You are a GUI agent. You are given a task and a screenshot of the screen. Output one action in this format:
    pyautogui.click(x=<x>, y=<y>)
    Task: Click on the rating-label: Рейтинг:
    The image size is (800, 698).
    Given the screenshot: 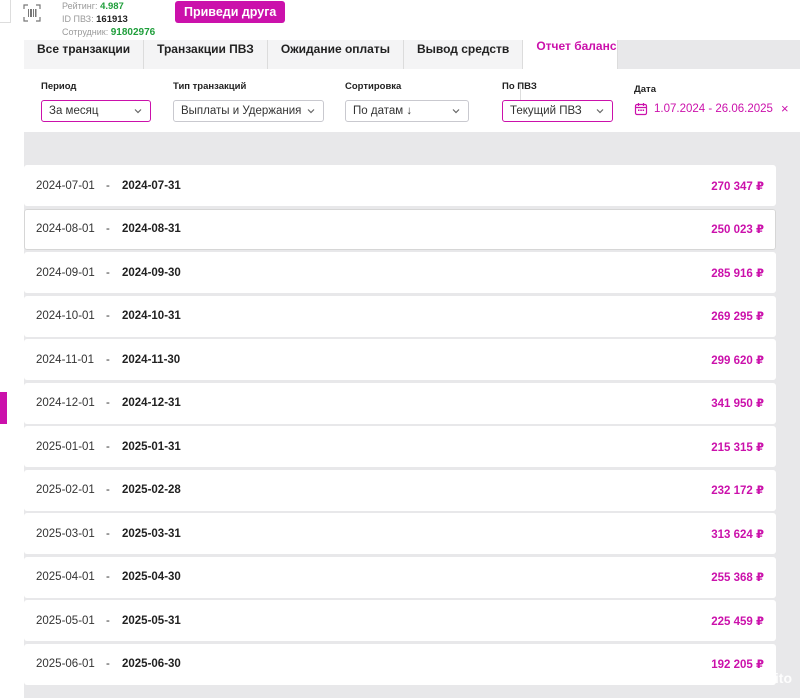 What is the action you would take?
    pyautogui.click(x=80, y=6)
    